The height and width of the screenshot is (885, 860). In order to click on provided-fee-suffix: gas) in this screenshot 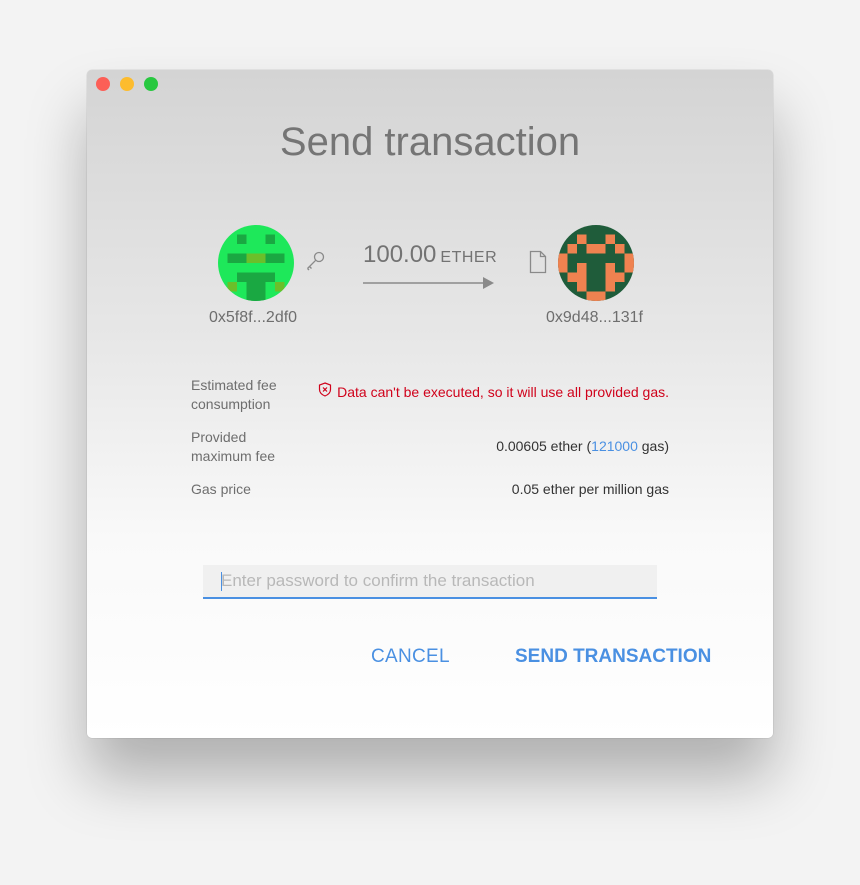, I will do `click(653, 446)`.